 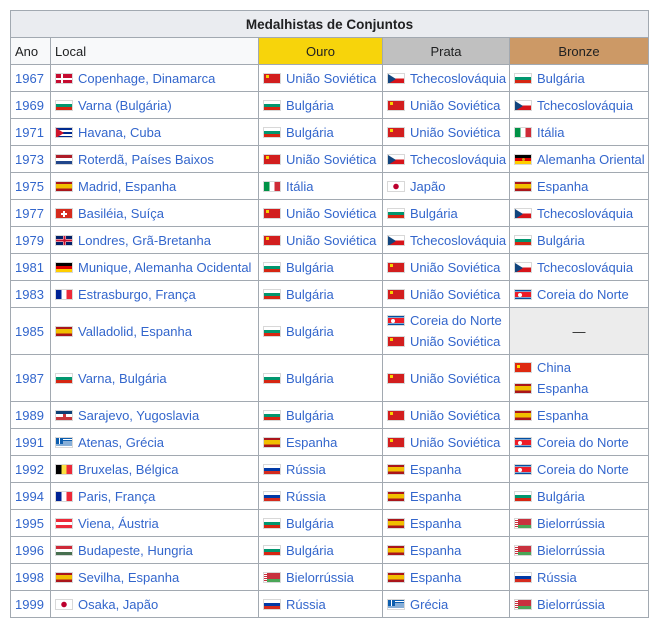 I want to click on year-link: 1992, so click(x=30, y=469).